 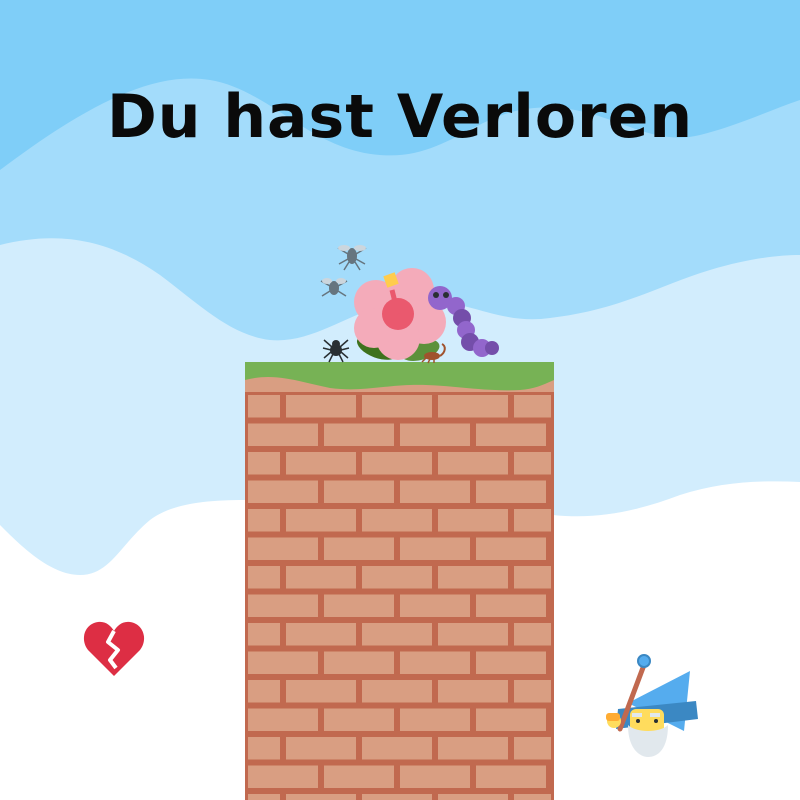 What do you see at coordinates (676, 640) in the screenshot?
I see `ground-snow-right` at bounding box center [676, 640].